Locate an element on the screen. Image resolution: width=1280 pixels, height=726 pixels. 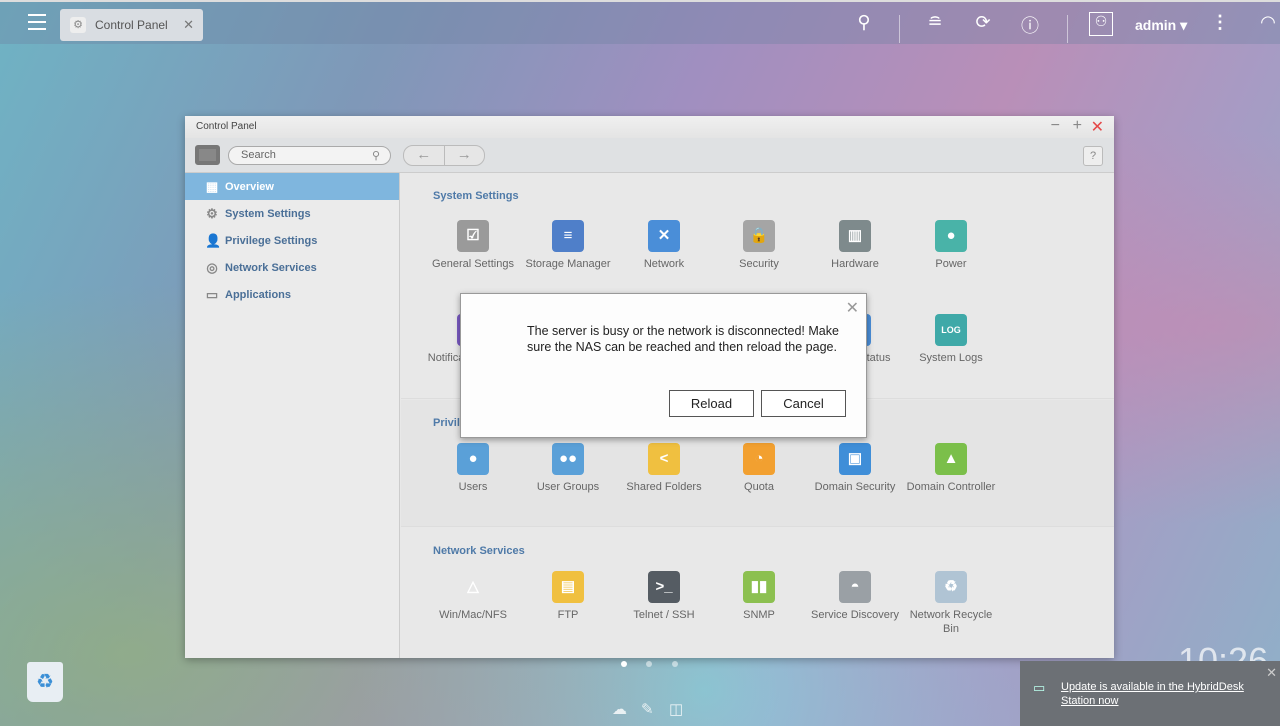
app-telnet-ssh: >_ Telnet / SSH is located at coordinates (664, 596).